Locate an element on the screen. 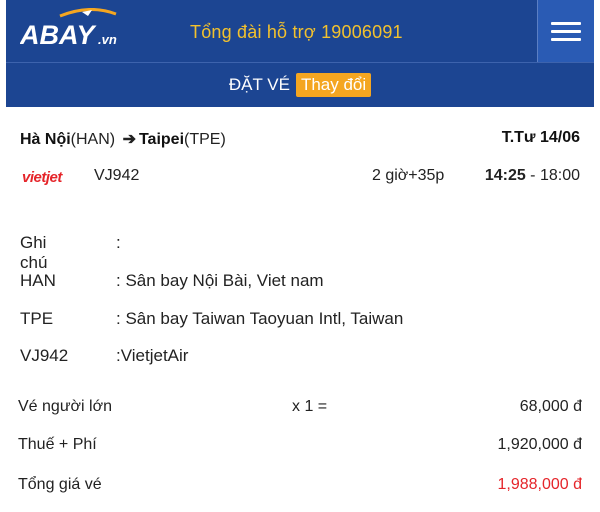 This screenshot has height=512, width=600. note-value: : is located at coordinates (118, 242).